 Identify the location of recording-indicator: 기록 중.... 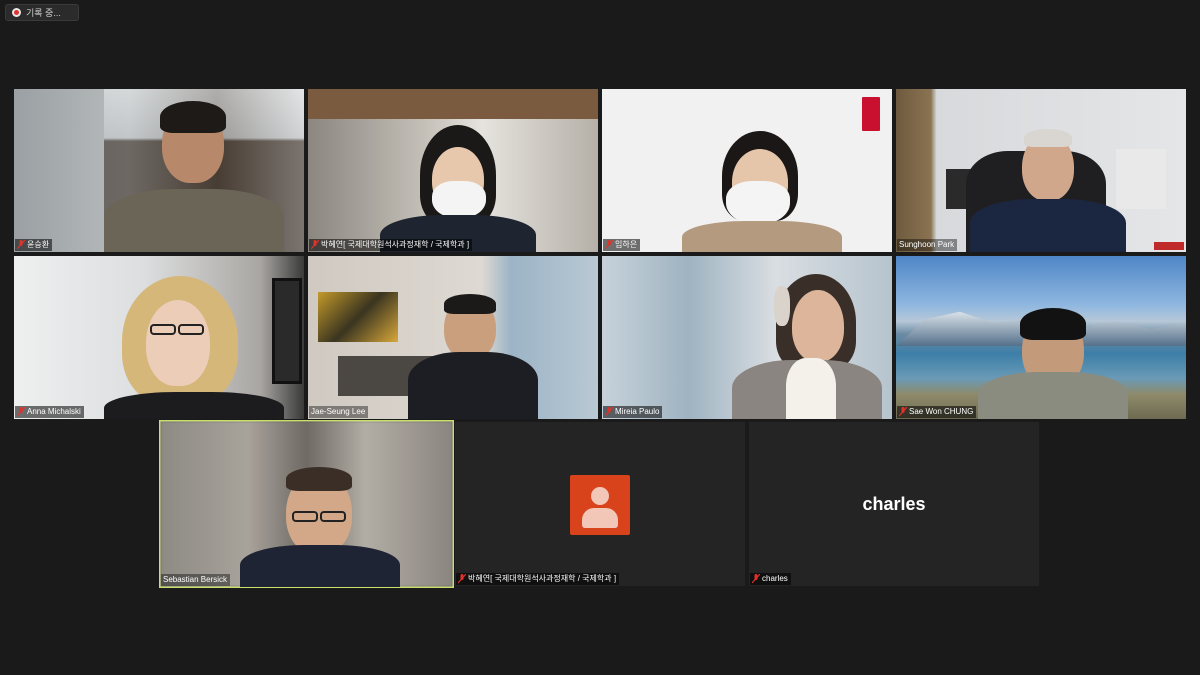
(42, 12).